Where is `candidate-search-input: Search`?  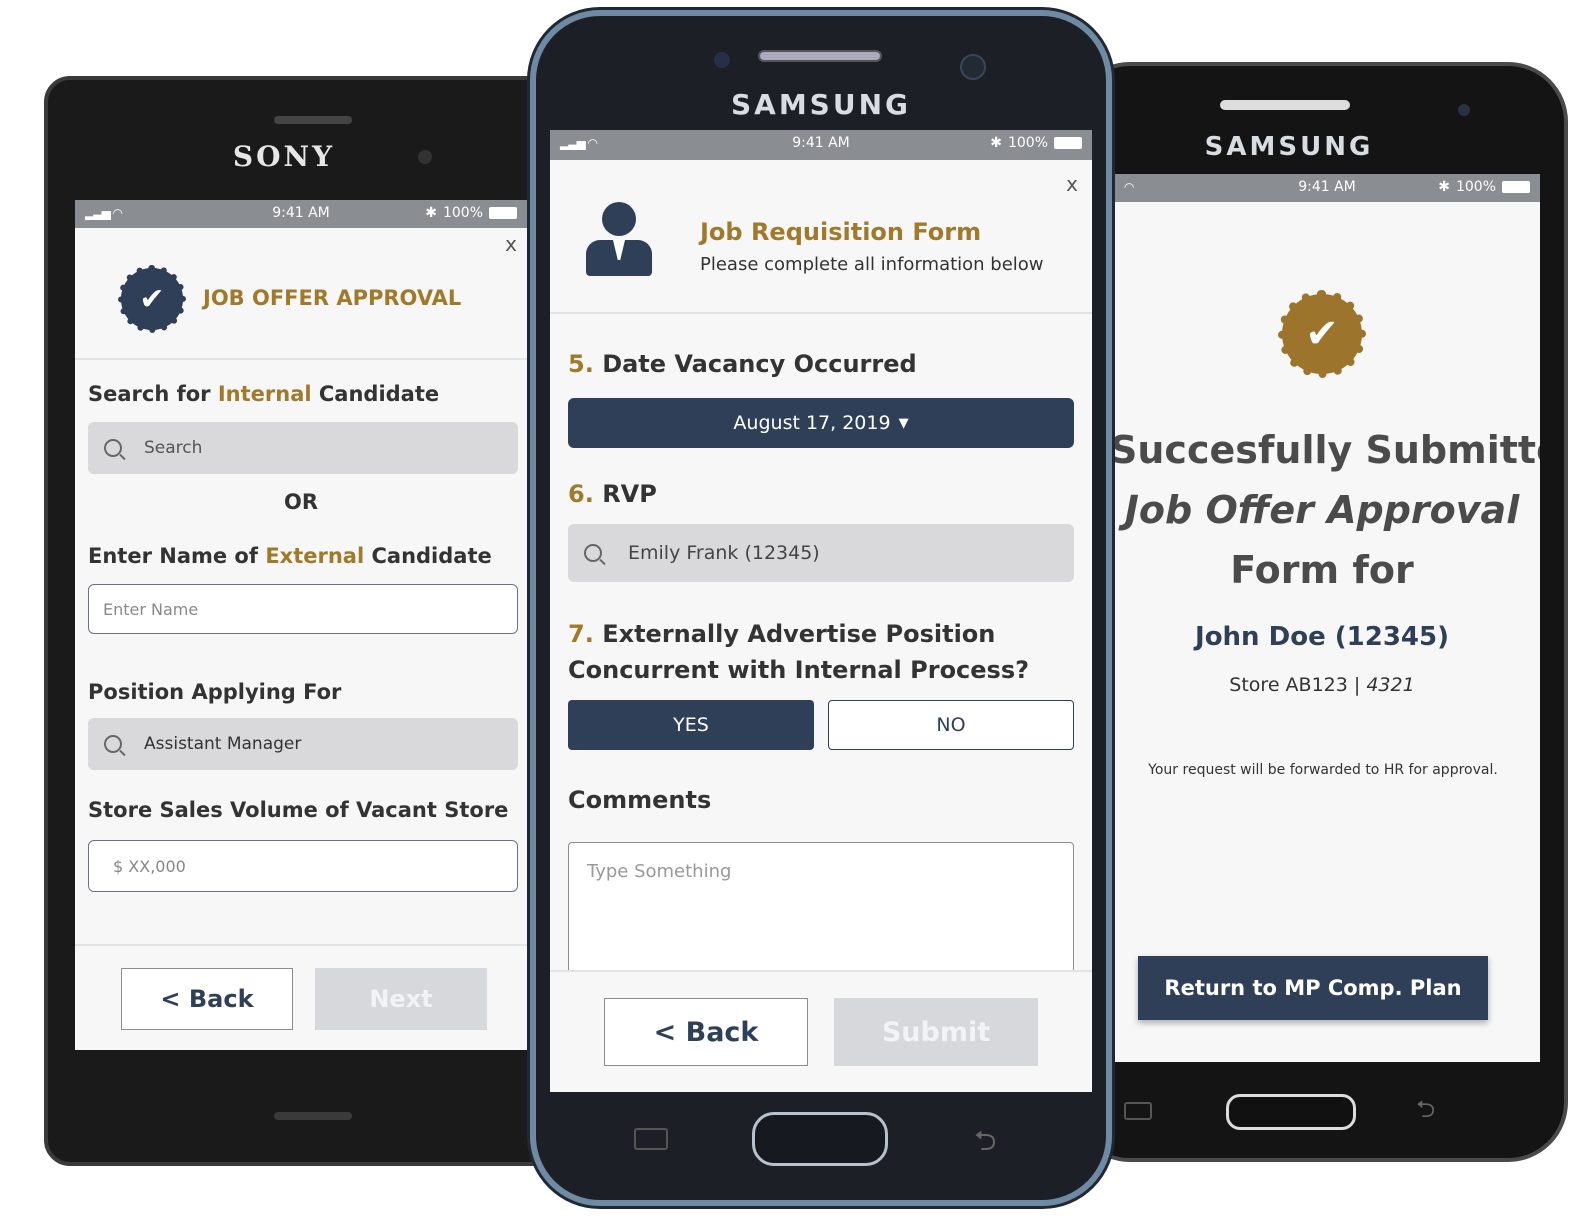
candidate-search-input: Search is located at coordinates (303, 448).